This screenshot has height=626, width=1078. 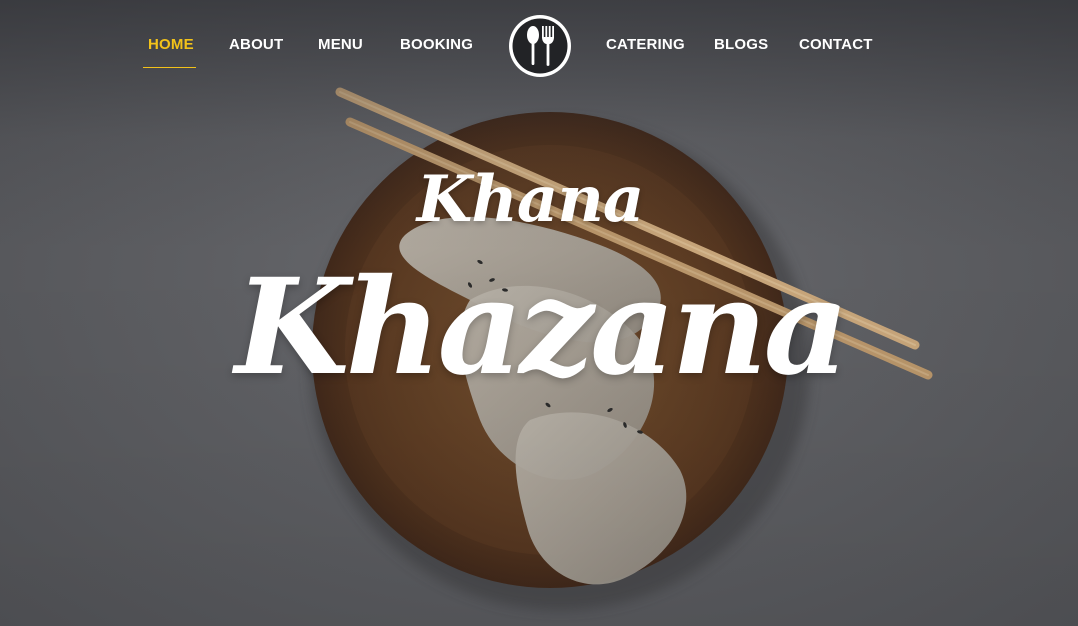 I want to click on nav-blogs-link: BLOGS, so click(x=741, y=44).